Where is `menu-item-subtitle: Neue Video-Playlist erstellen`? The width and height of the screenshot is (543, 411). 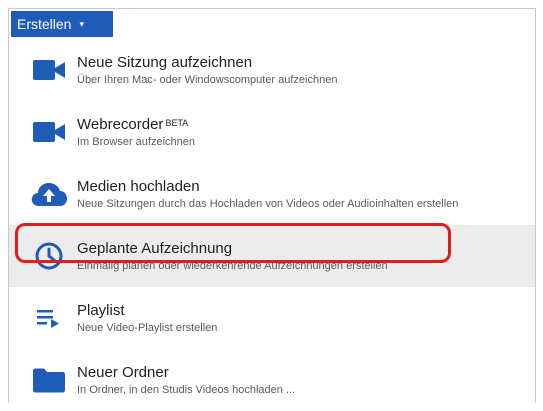 menu-item-subtitle: Neue Video-Playlist erstellen is located at coordinates (147, 327).